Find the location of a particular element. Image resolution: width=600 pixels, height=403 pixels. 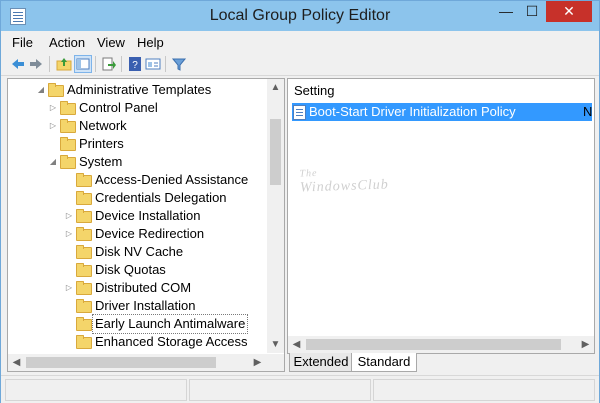

tree-item-label: Network is located at coordinates (103, 125).